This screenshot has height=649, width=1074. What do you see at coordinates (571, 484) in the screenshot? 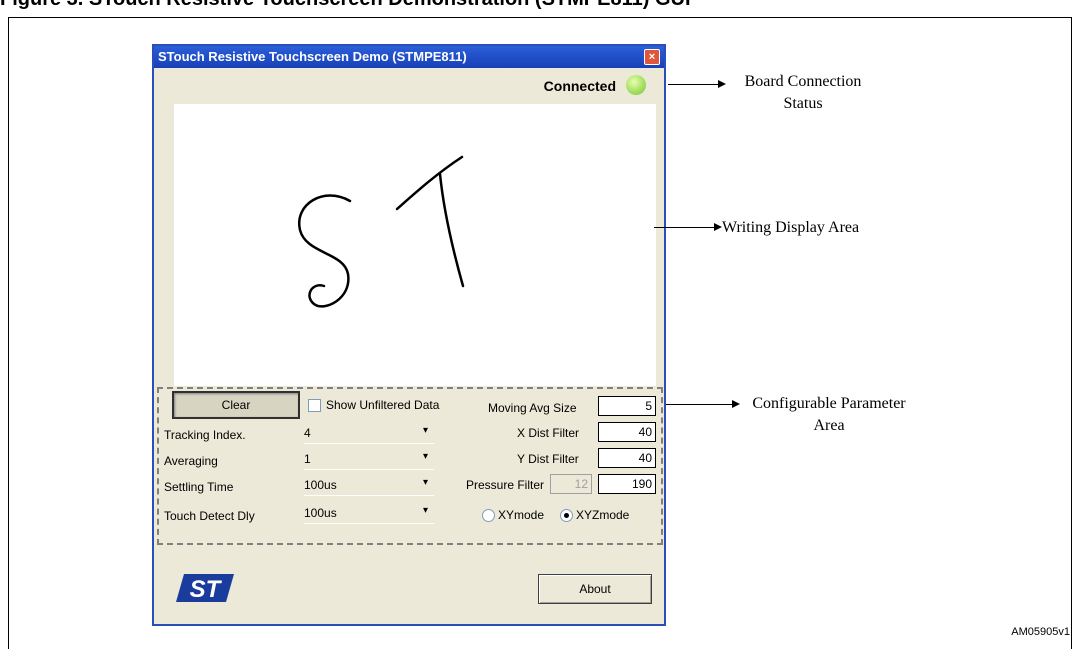
I see `pressure-raw-value: 12` at bounding box center [571, 484].